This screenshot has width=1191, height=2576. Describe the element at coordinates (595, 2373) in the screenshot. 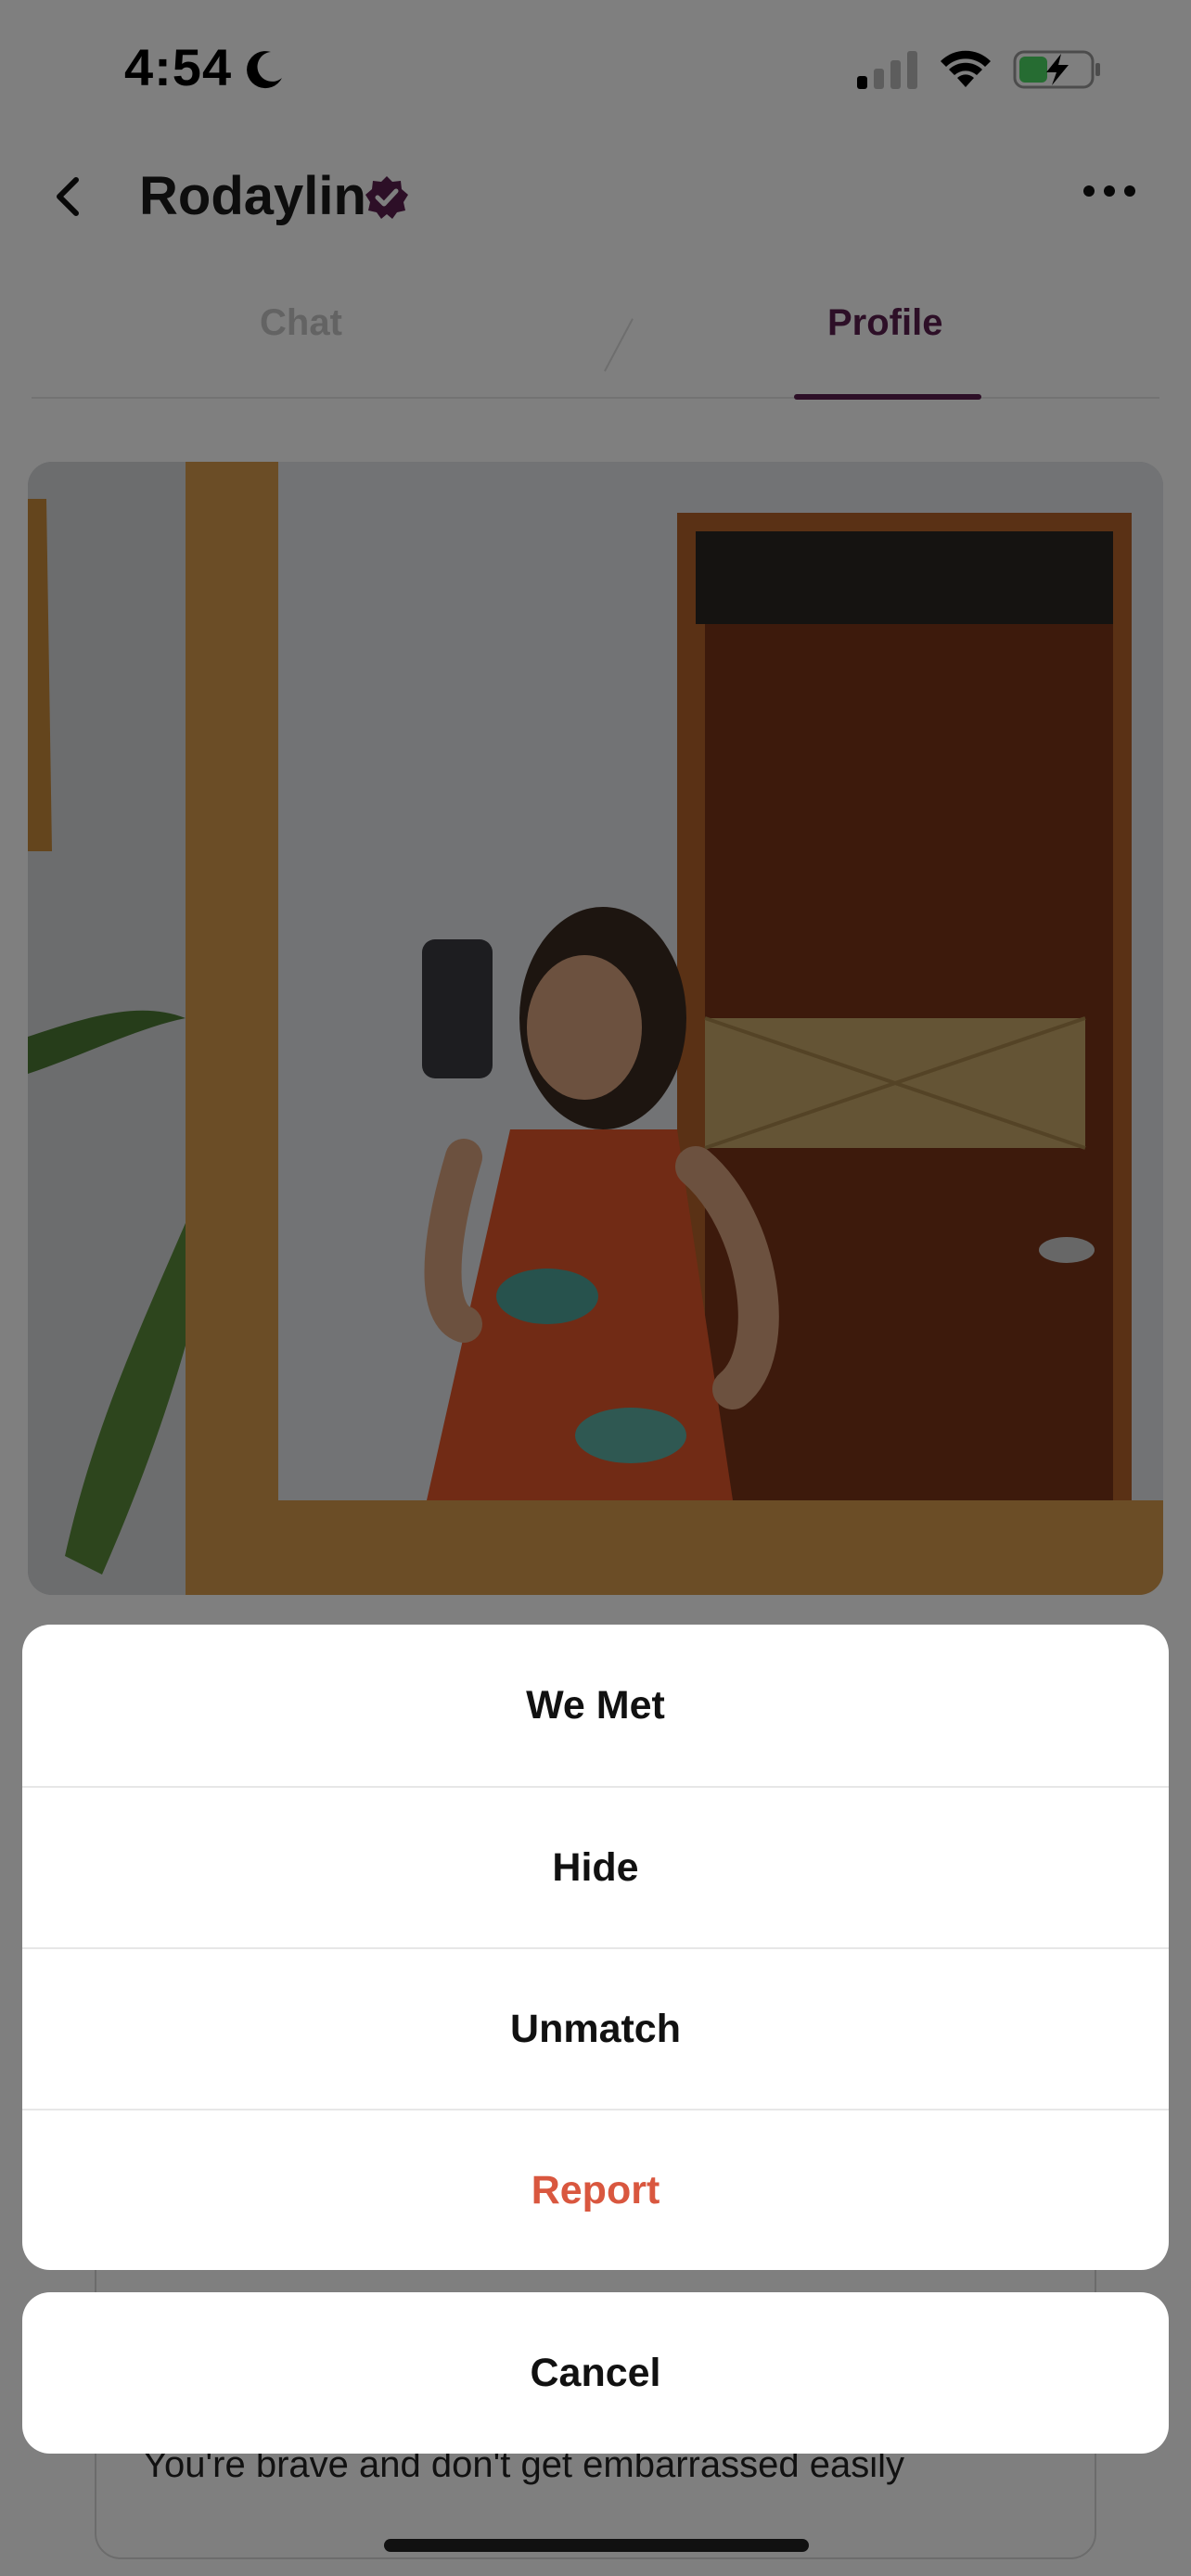

I see `cancel-button: Cancel` at that location.